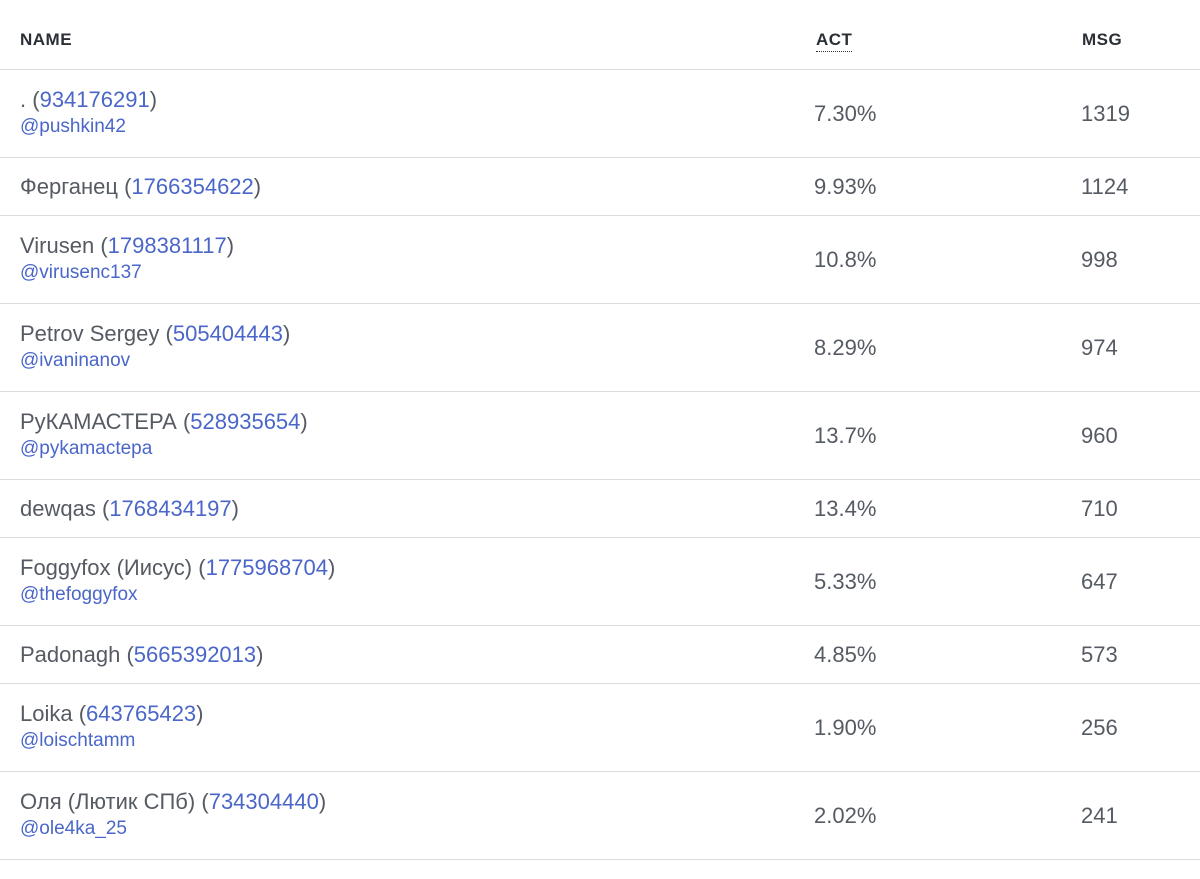 The height and width of the screenshot is (879, 1200). I want to click on column-header-msg: MSG, so click(1102, 39).